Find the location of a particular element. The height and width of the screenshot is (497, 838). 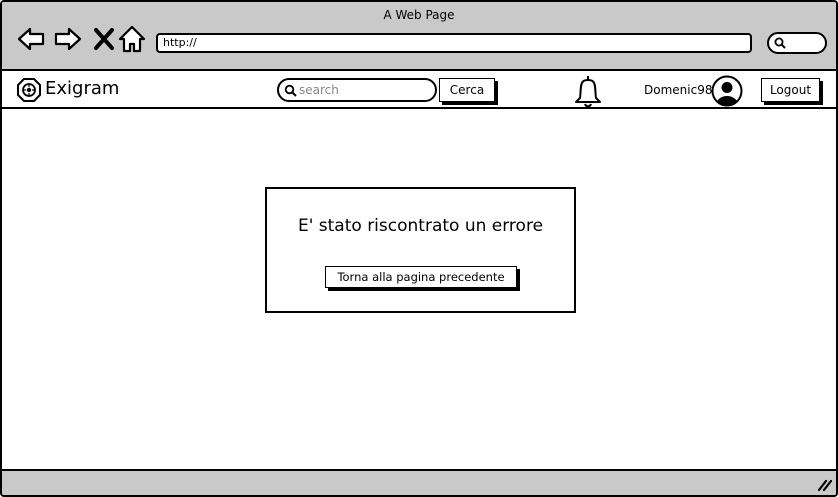

arrow-right-icon is located at coordinates (68, 39).